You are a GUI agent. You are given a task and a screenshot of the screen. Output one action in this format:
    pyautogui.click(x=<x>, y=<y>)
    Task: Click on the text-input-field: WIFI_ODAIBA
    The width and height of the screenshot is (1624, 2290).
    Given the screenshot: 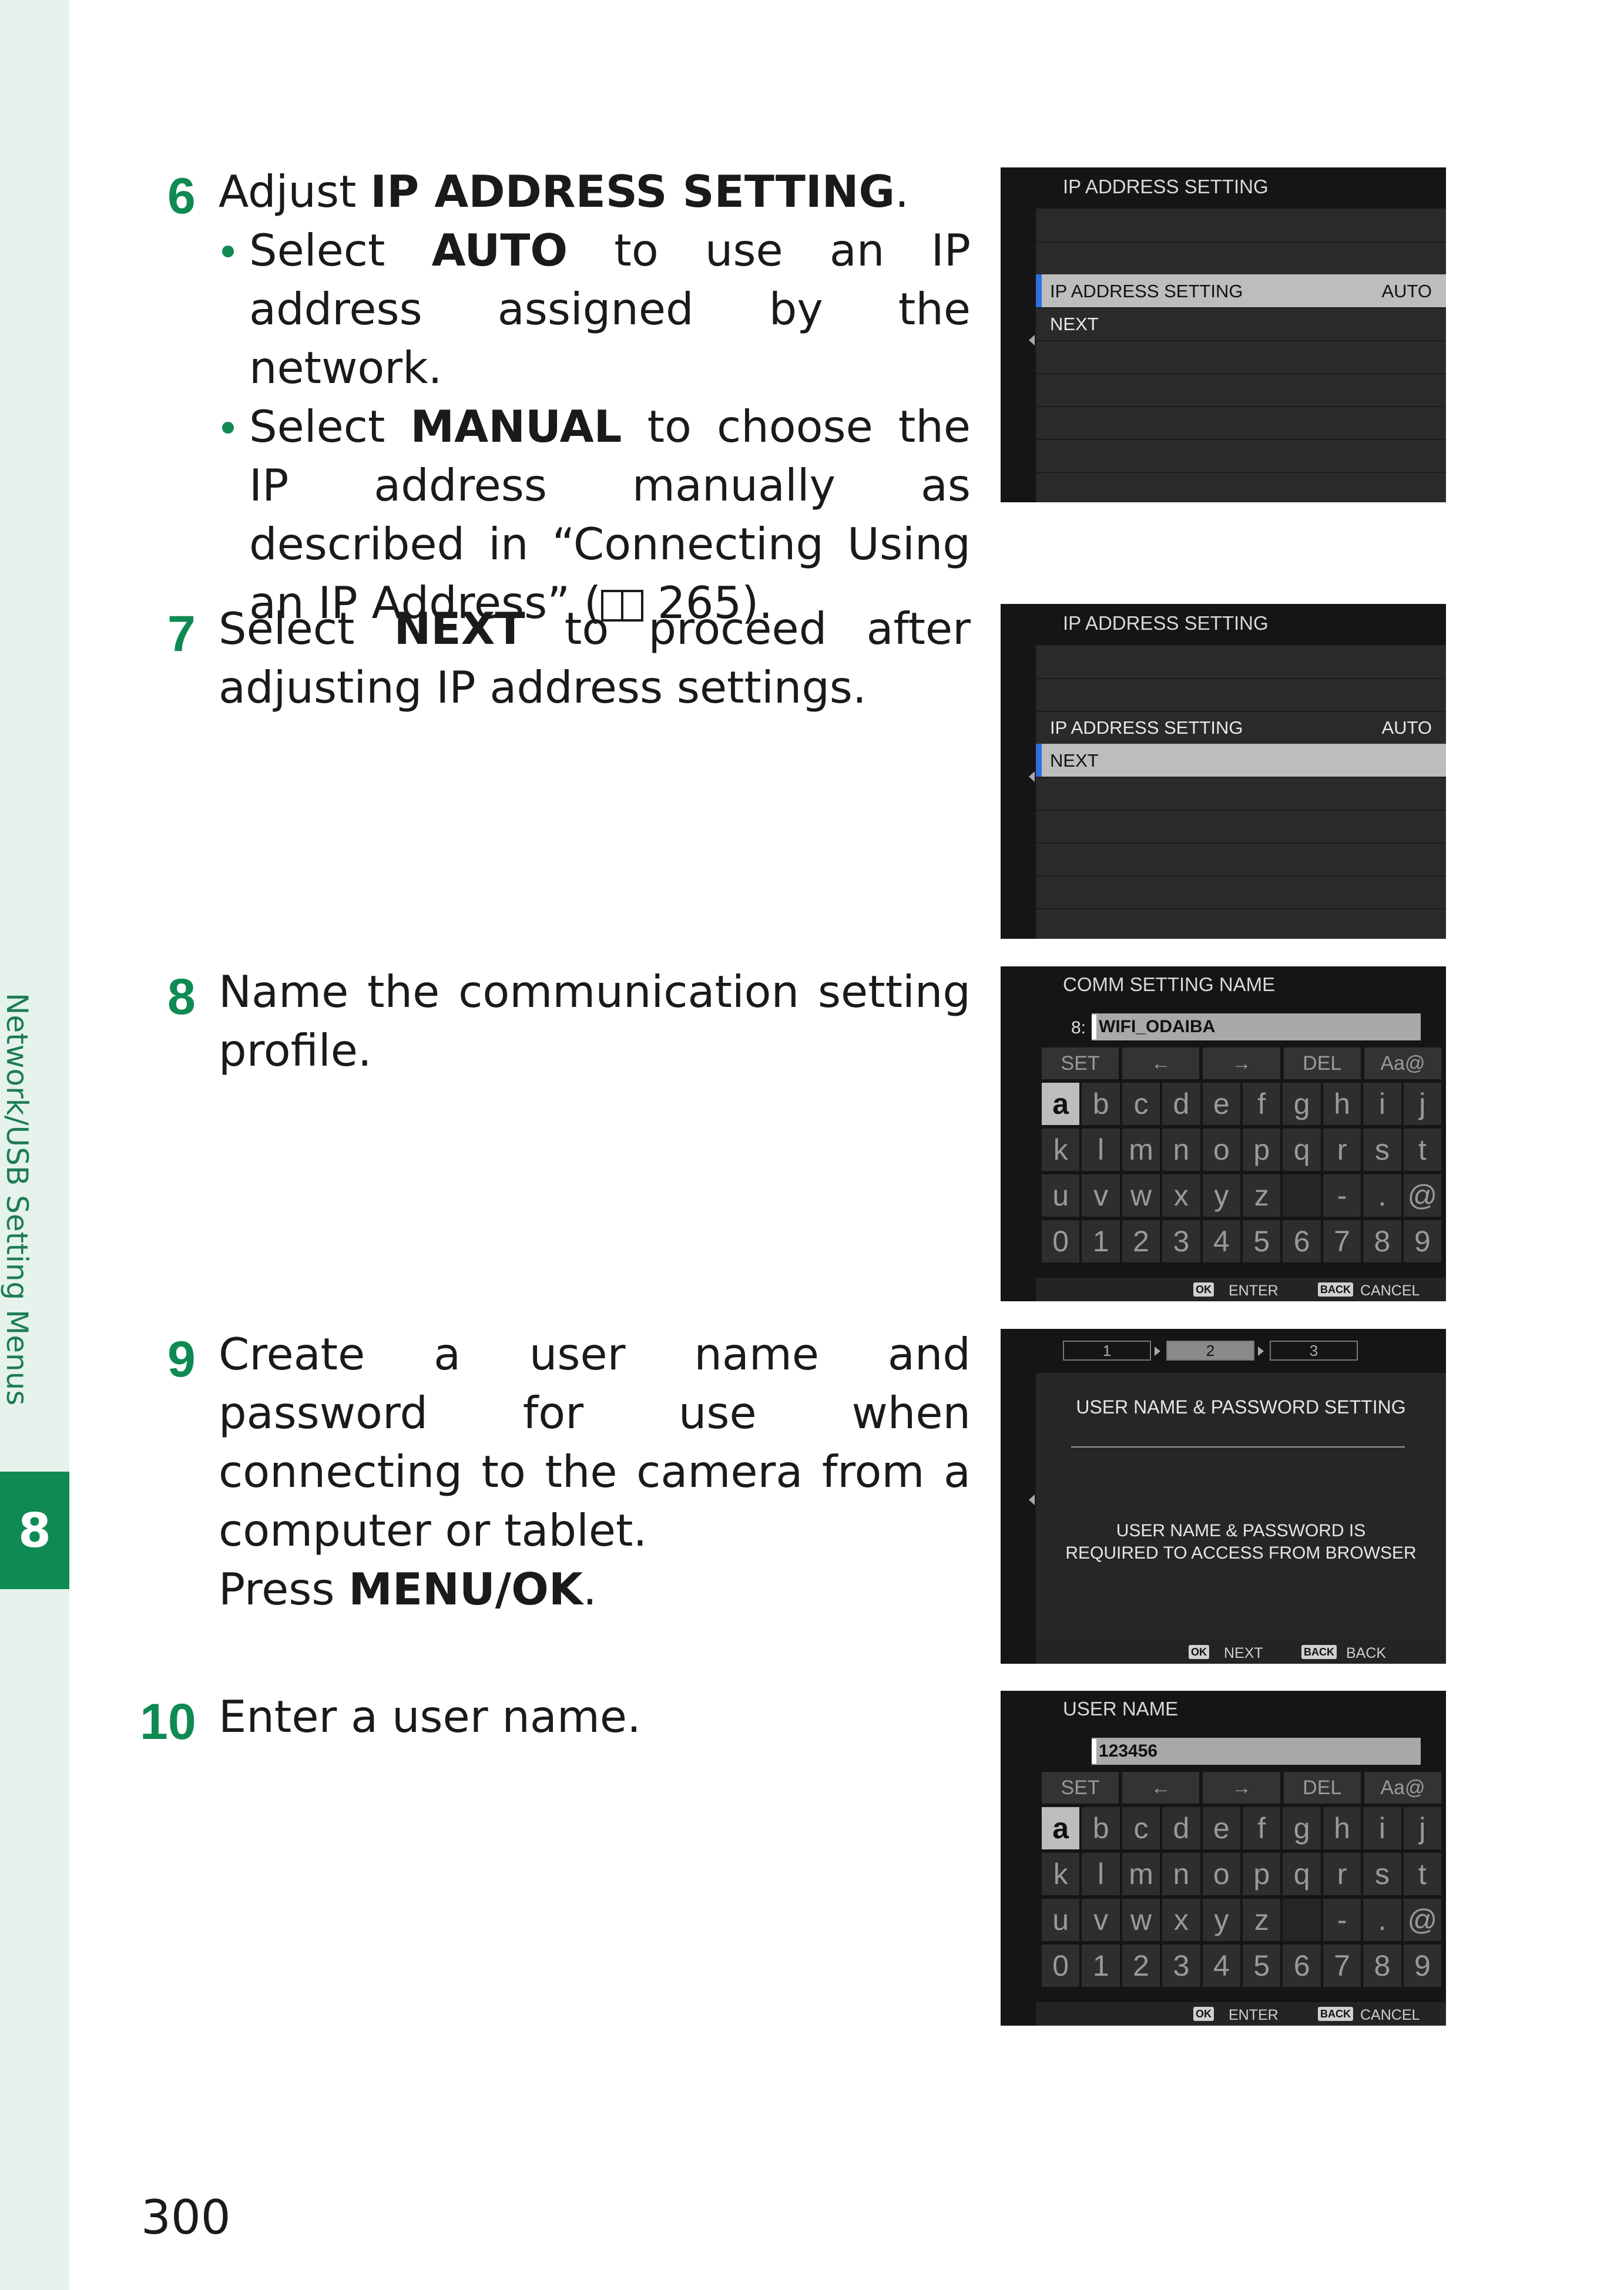 What is the action you would take?
    pyautogui.click(x=1256, y=1026)
    